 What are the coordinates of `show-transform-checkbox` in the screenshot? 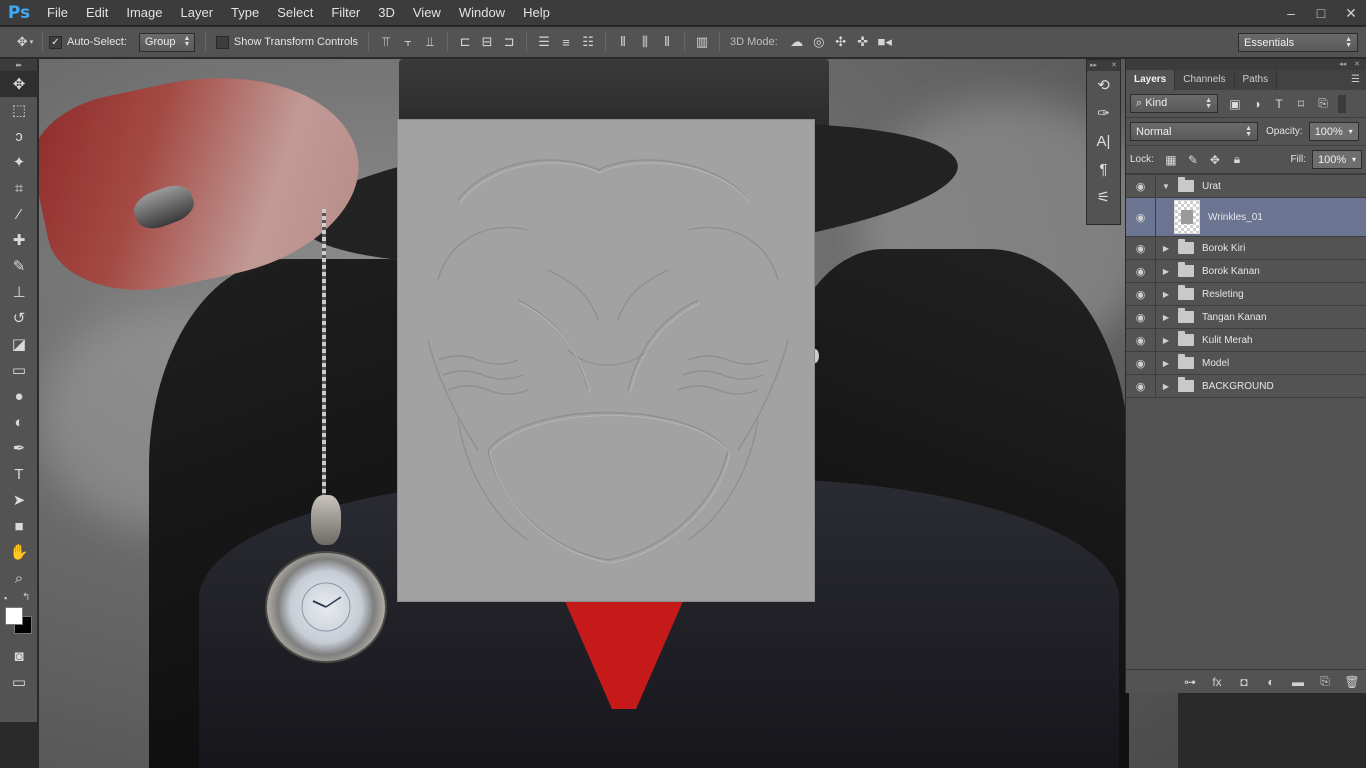 It's located at (222, 42).